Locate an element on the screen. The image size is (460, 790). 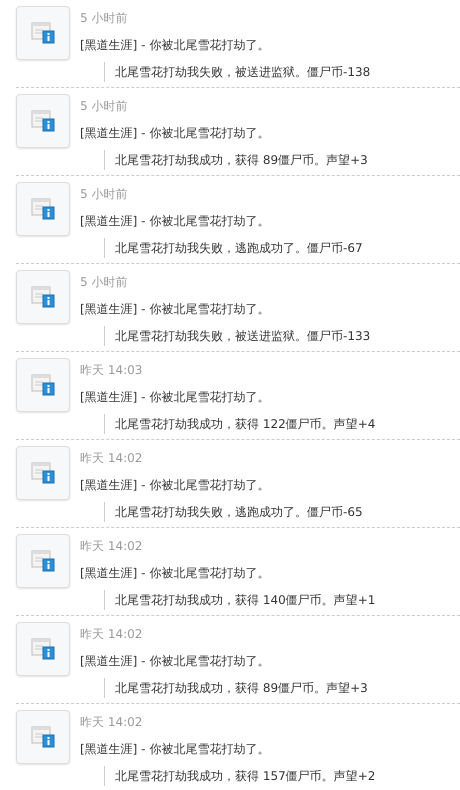
notice-detail: 北尾雪花打劫我失败，被送进监狱。僵尸币-138 is located at coordinates (242, 72).